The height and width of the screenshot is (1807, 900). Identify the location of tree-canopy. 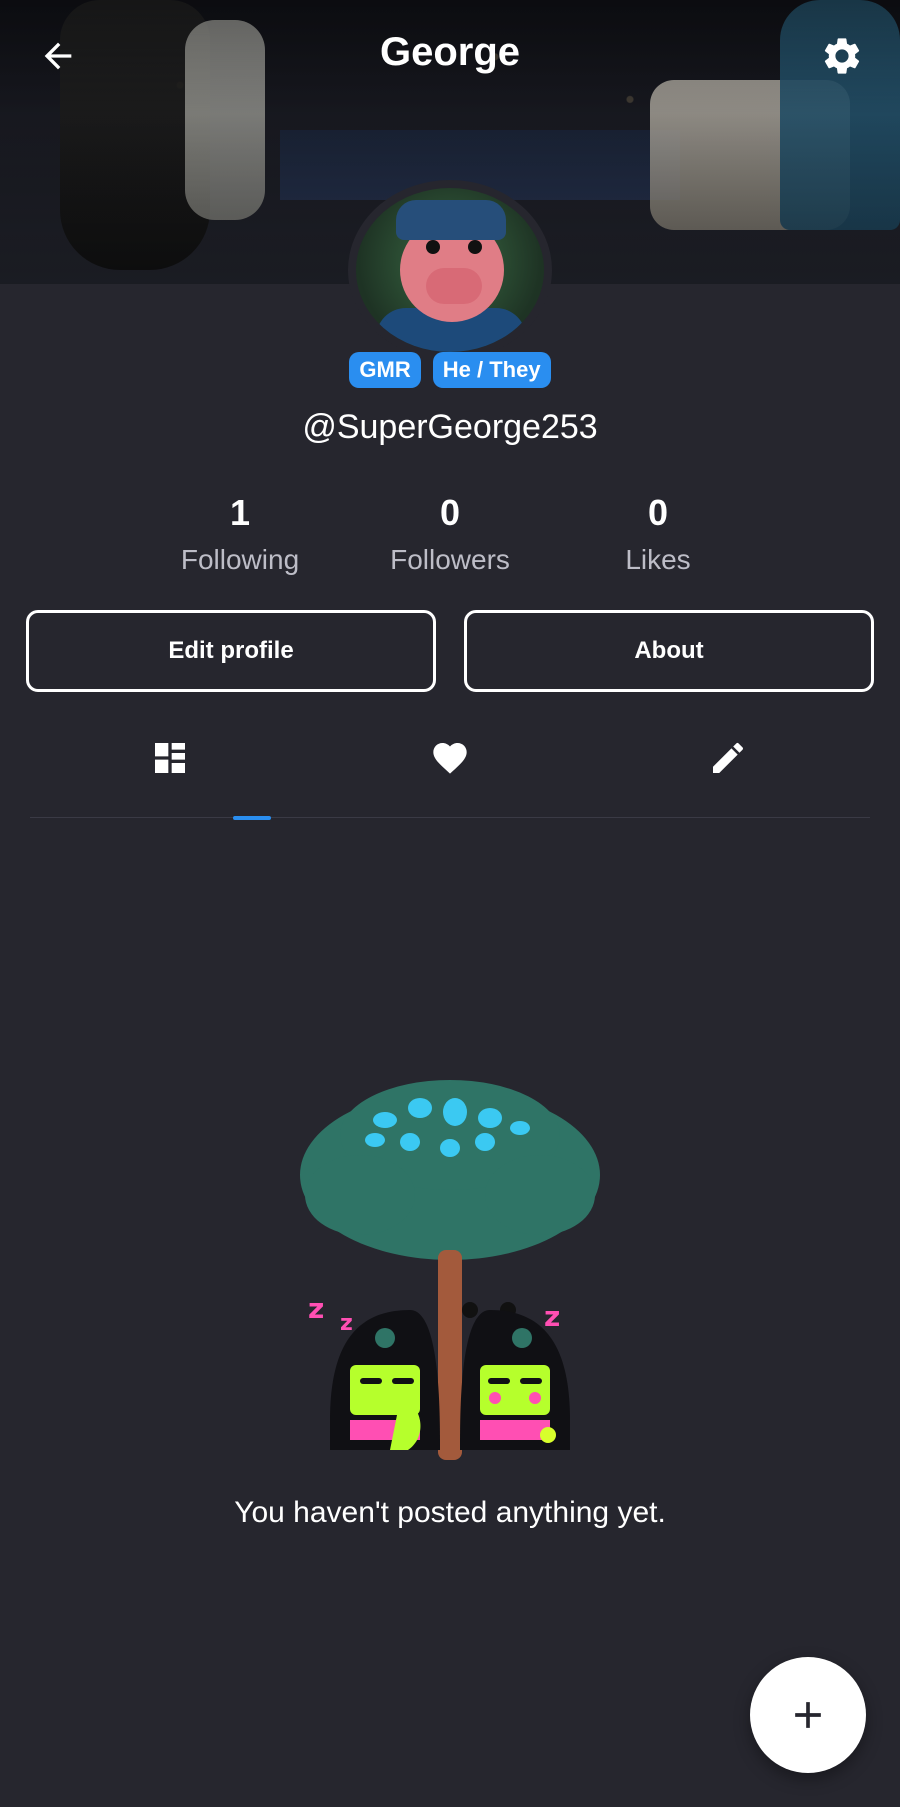
(450, 1170).